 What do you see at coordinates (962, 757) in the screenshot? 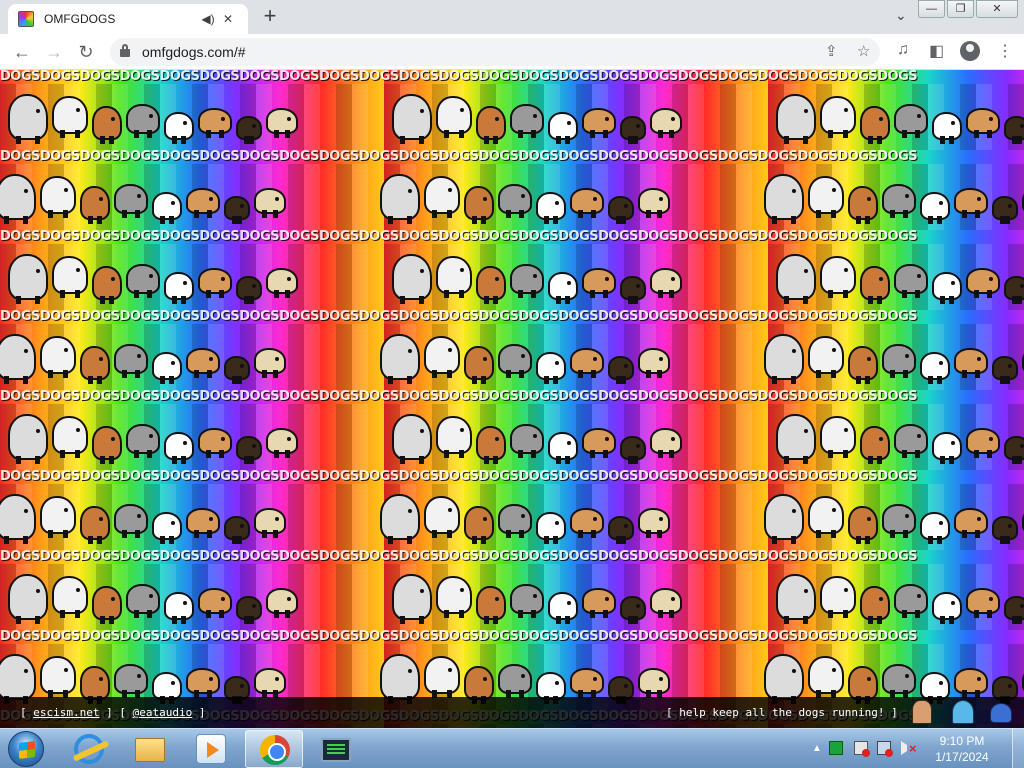
I see `clock-date: 1/17/2024` at bounding box center [962, 757].